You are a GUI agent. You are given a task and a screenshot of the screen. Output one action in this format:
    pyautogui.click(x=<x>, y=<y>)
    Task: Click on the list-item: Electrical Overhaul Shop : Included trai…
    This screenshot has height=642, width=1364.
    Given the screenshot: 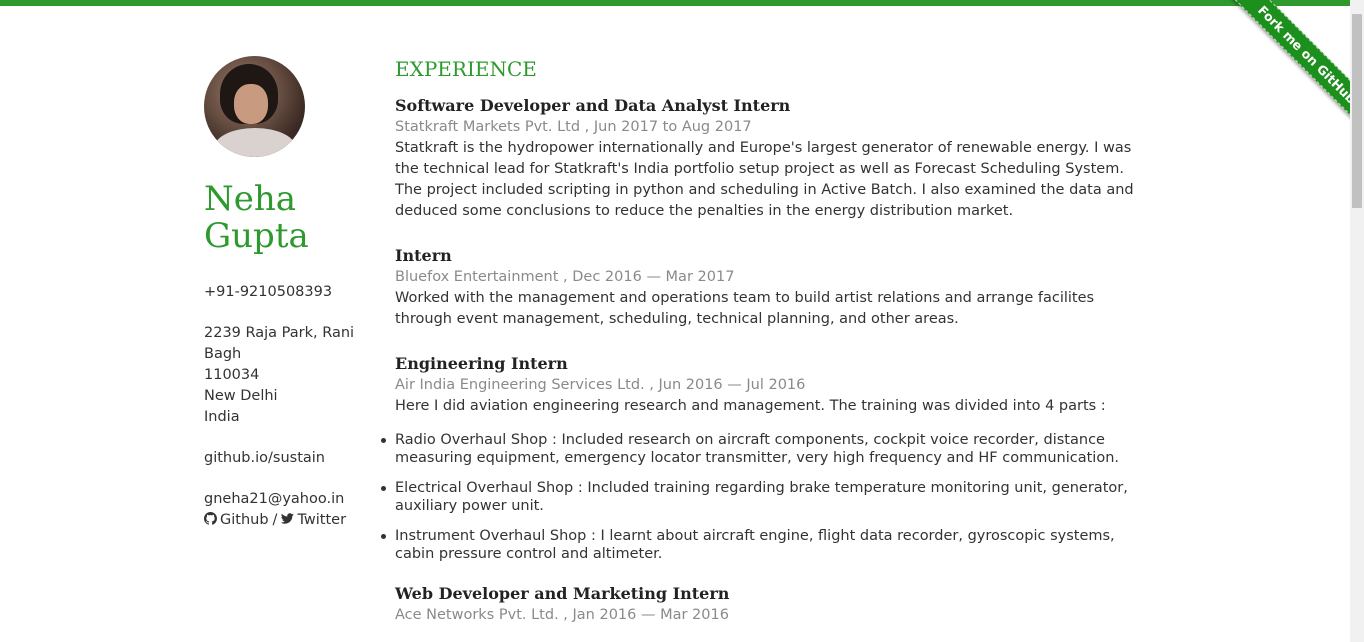 What is the action you would take?
    pyautogui.click(x=765, y=497)
    